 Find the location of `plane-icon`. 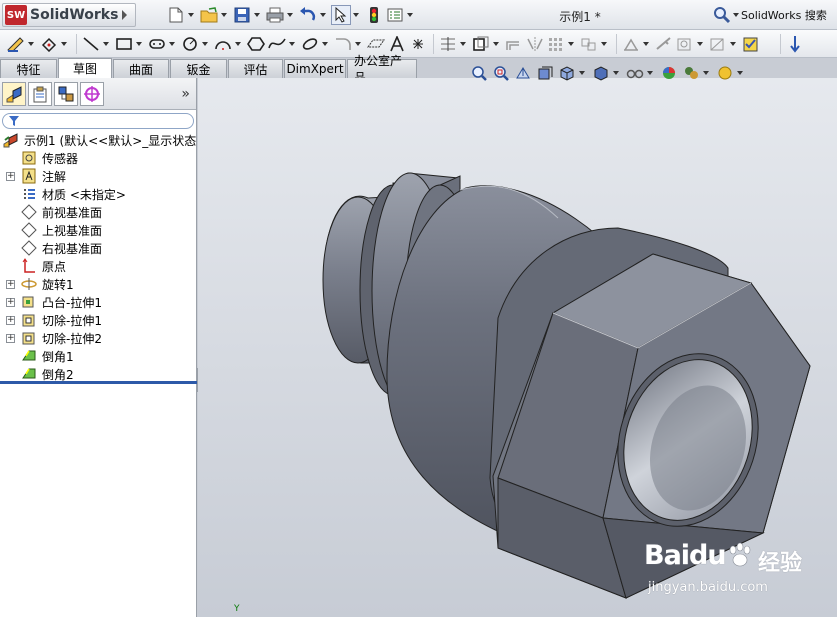

plane-icon is located at coordinates (29, 248).